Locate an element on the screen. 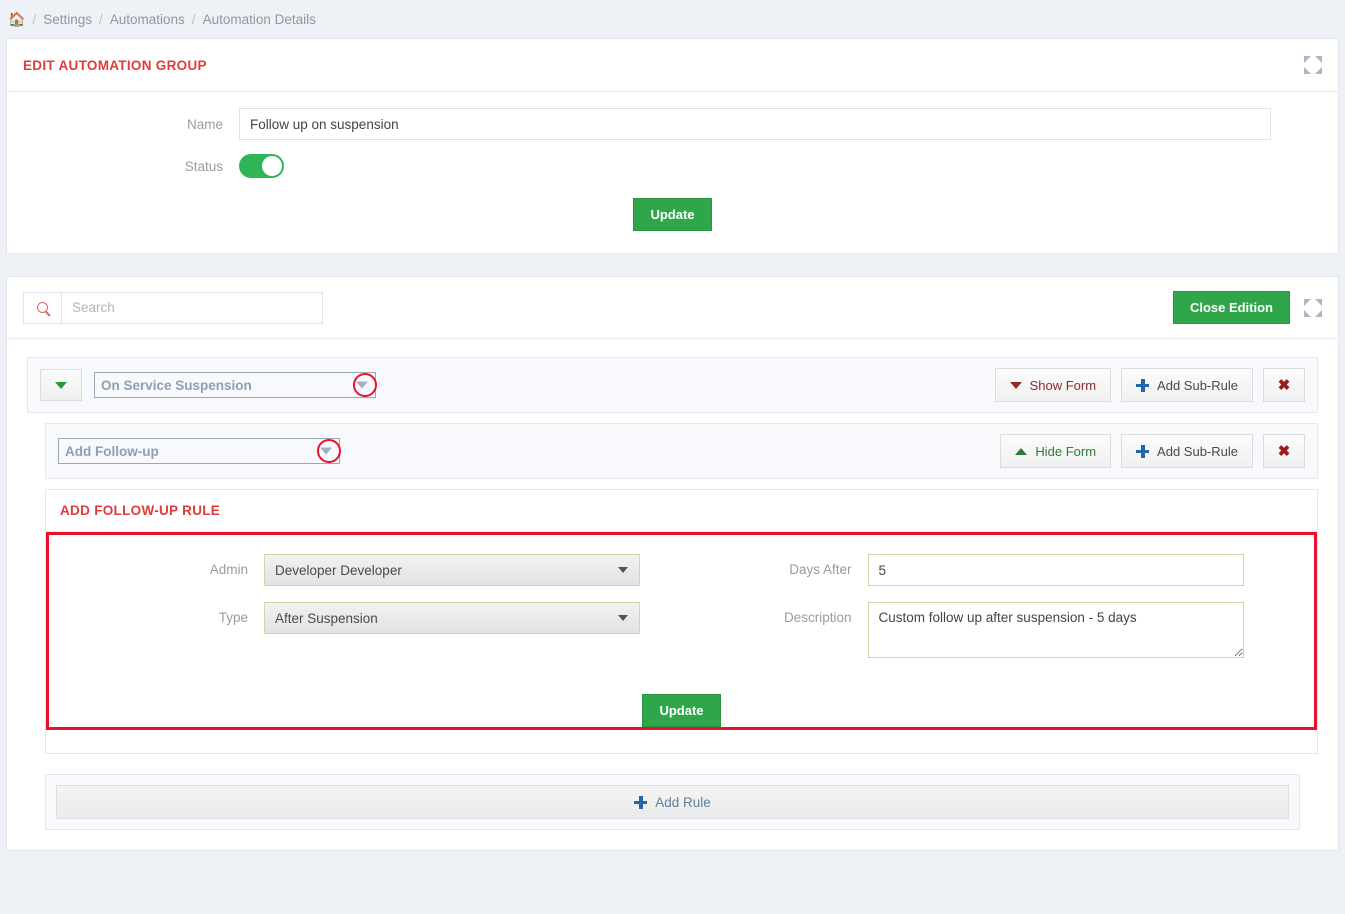 This screenshot has width=1345, height=914. rule-actions: Show Form Add Sub-Rule ✖ is located at coordinates (1149, 385).